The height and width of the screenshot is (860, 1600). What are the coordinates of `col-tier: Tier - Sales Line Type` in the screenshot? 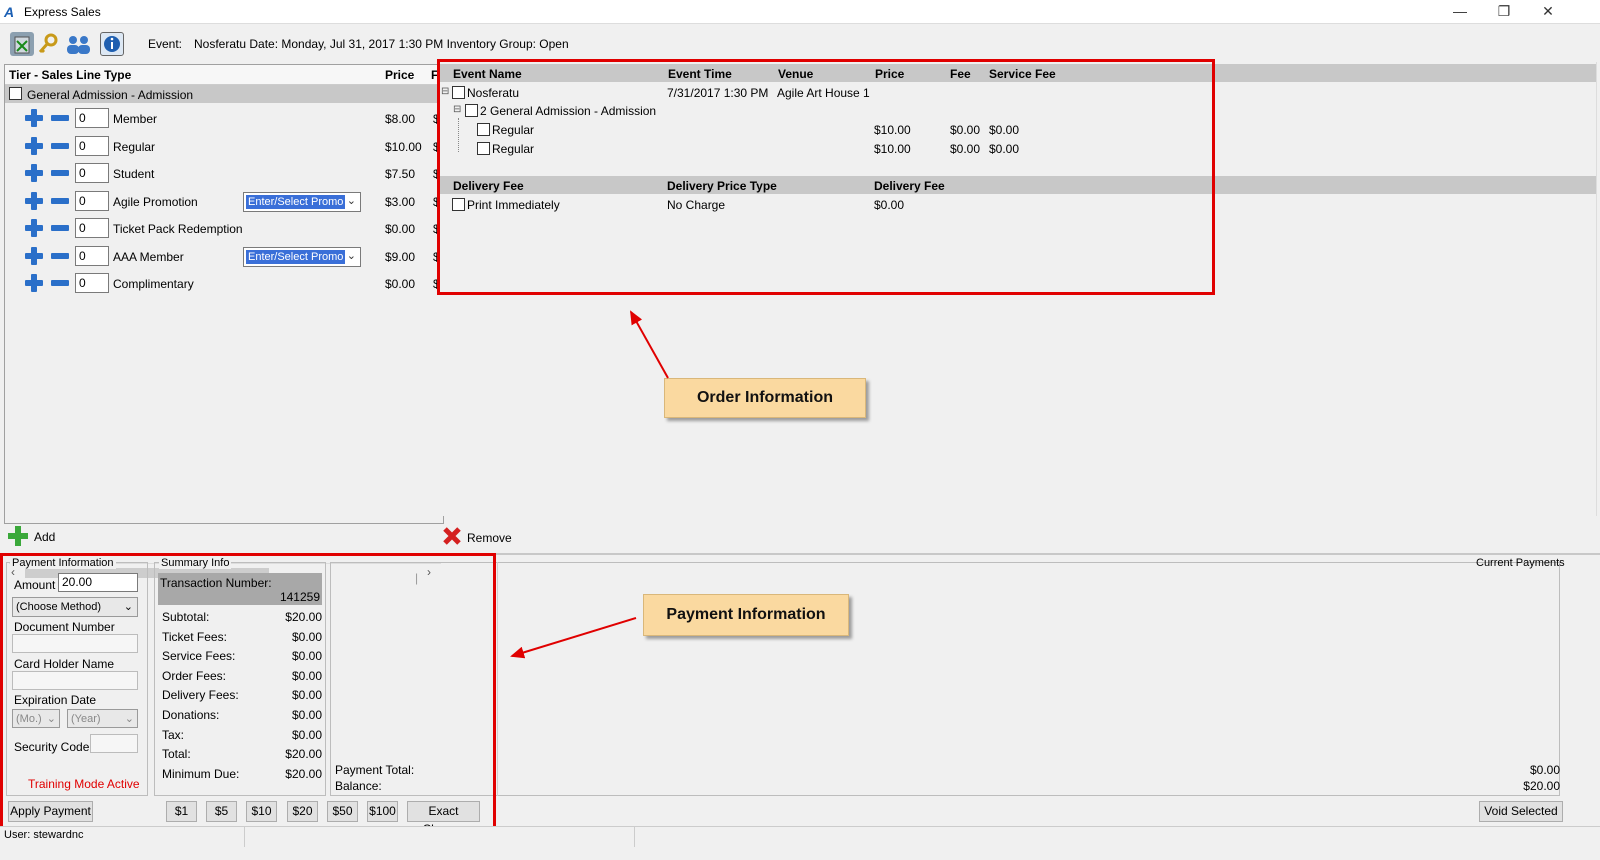 It's located at (70, 75).